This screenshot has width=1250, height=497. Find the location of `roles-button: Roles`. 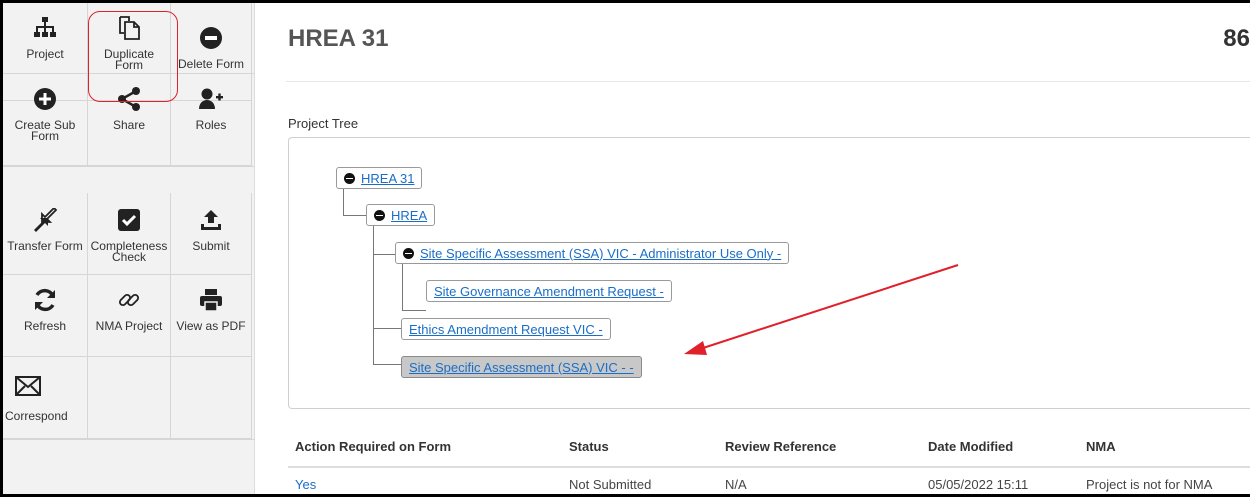

roles-button: Roles is located at coordinates (211, 120).